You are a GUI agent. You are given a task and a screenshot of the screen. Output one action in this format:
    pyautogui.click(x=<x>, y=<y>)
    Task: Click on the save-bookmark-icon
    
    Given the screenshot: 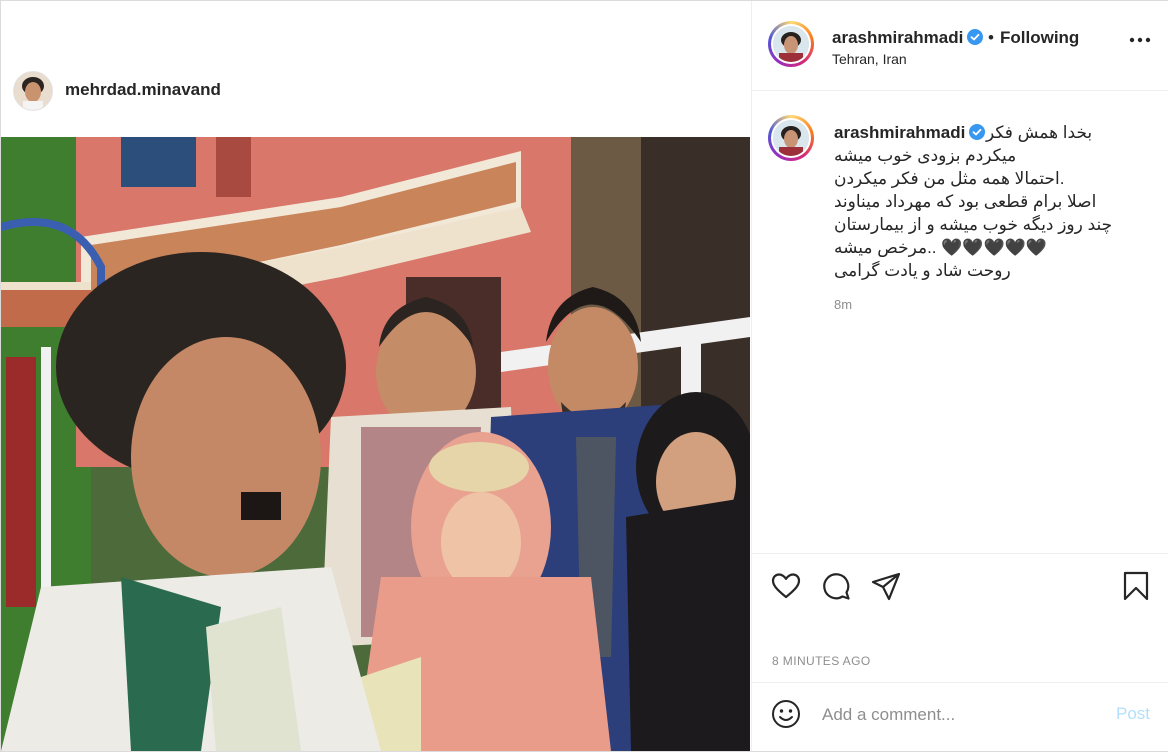 What is the action you would take?
    pyautogui.click(x=1136, y=586)
    